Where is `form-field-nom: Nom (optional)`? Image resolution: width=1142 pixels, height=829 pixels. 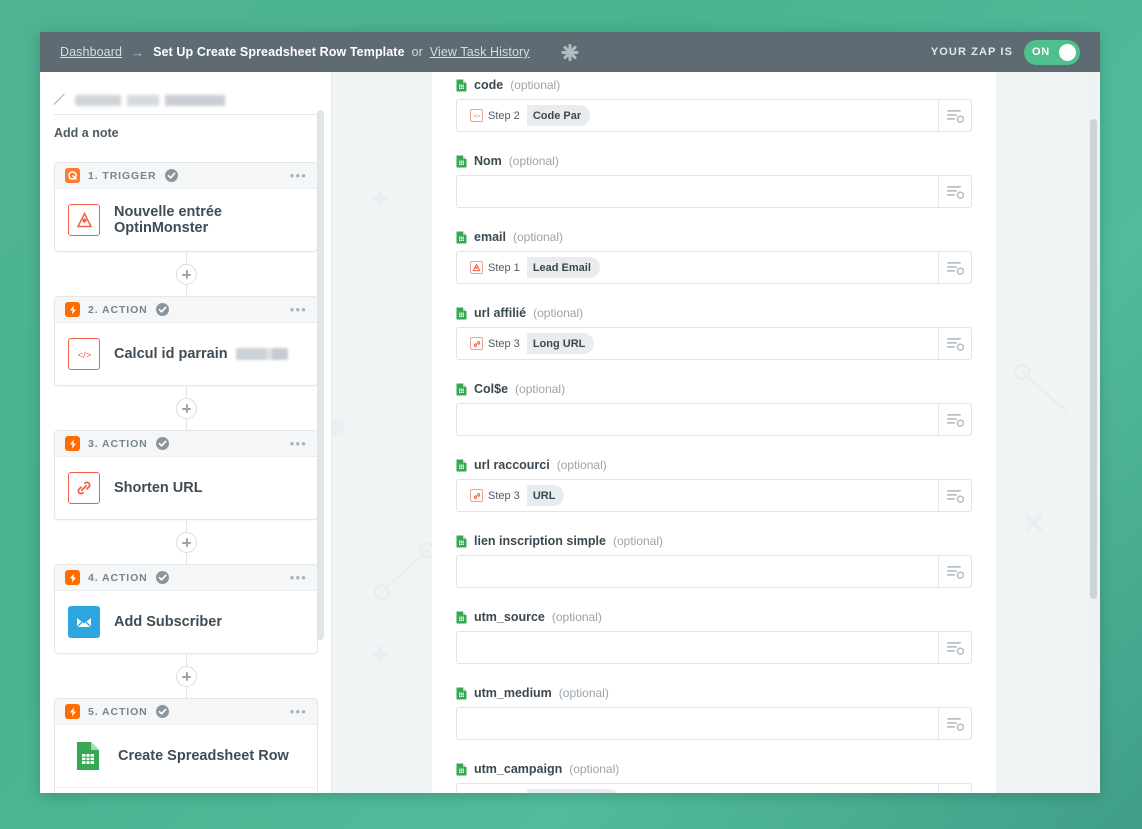
form-field-nom: Nom (optional) is located at coordinates (714, 181).